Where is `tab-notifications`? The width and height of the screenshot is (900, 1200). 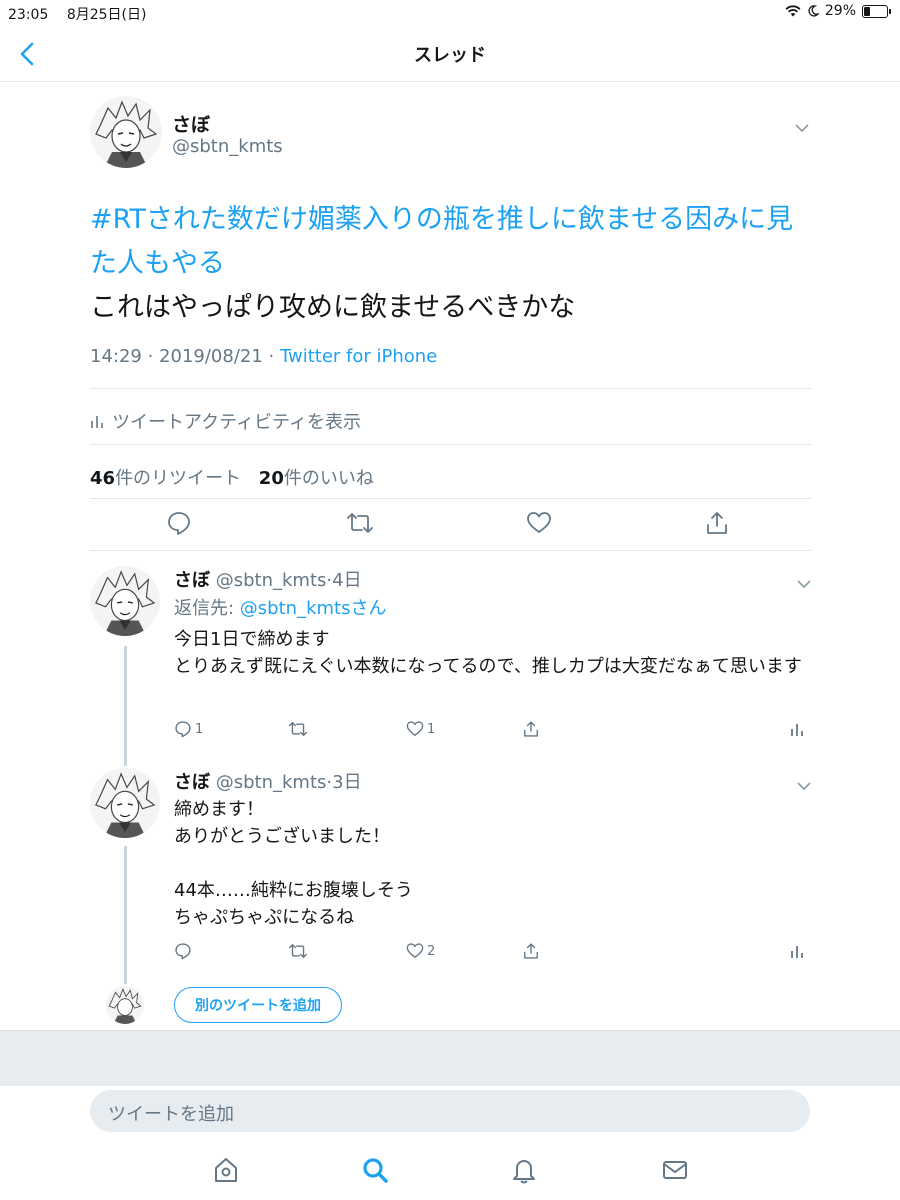 tab-notifications is located at coordinates (524, 1170).